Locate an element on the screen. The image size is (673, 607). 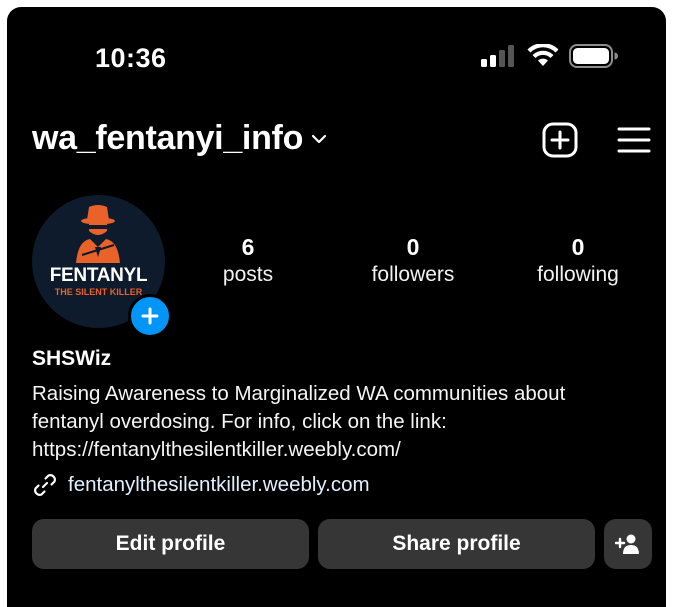
share-profile-button: Share profile is located at coordinates (456, 544).